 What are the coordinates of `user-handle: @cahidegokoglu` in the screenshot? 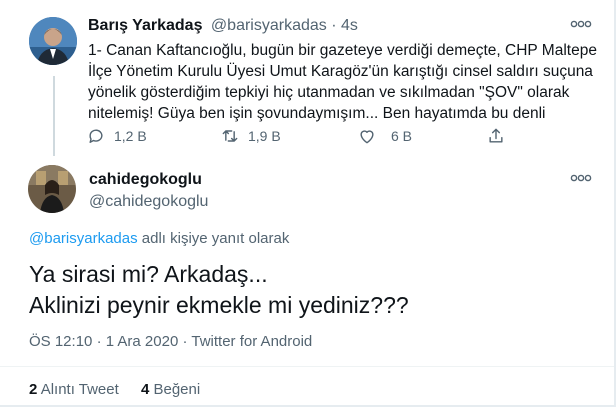 It's located at (148, 202).